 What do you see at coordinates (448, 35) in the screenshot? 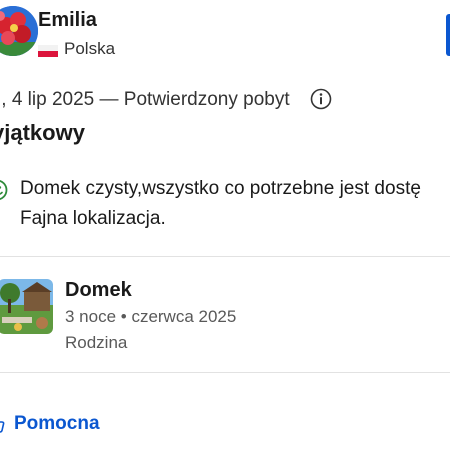
I see `score-badge` at bounding box center [448, 35].